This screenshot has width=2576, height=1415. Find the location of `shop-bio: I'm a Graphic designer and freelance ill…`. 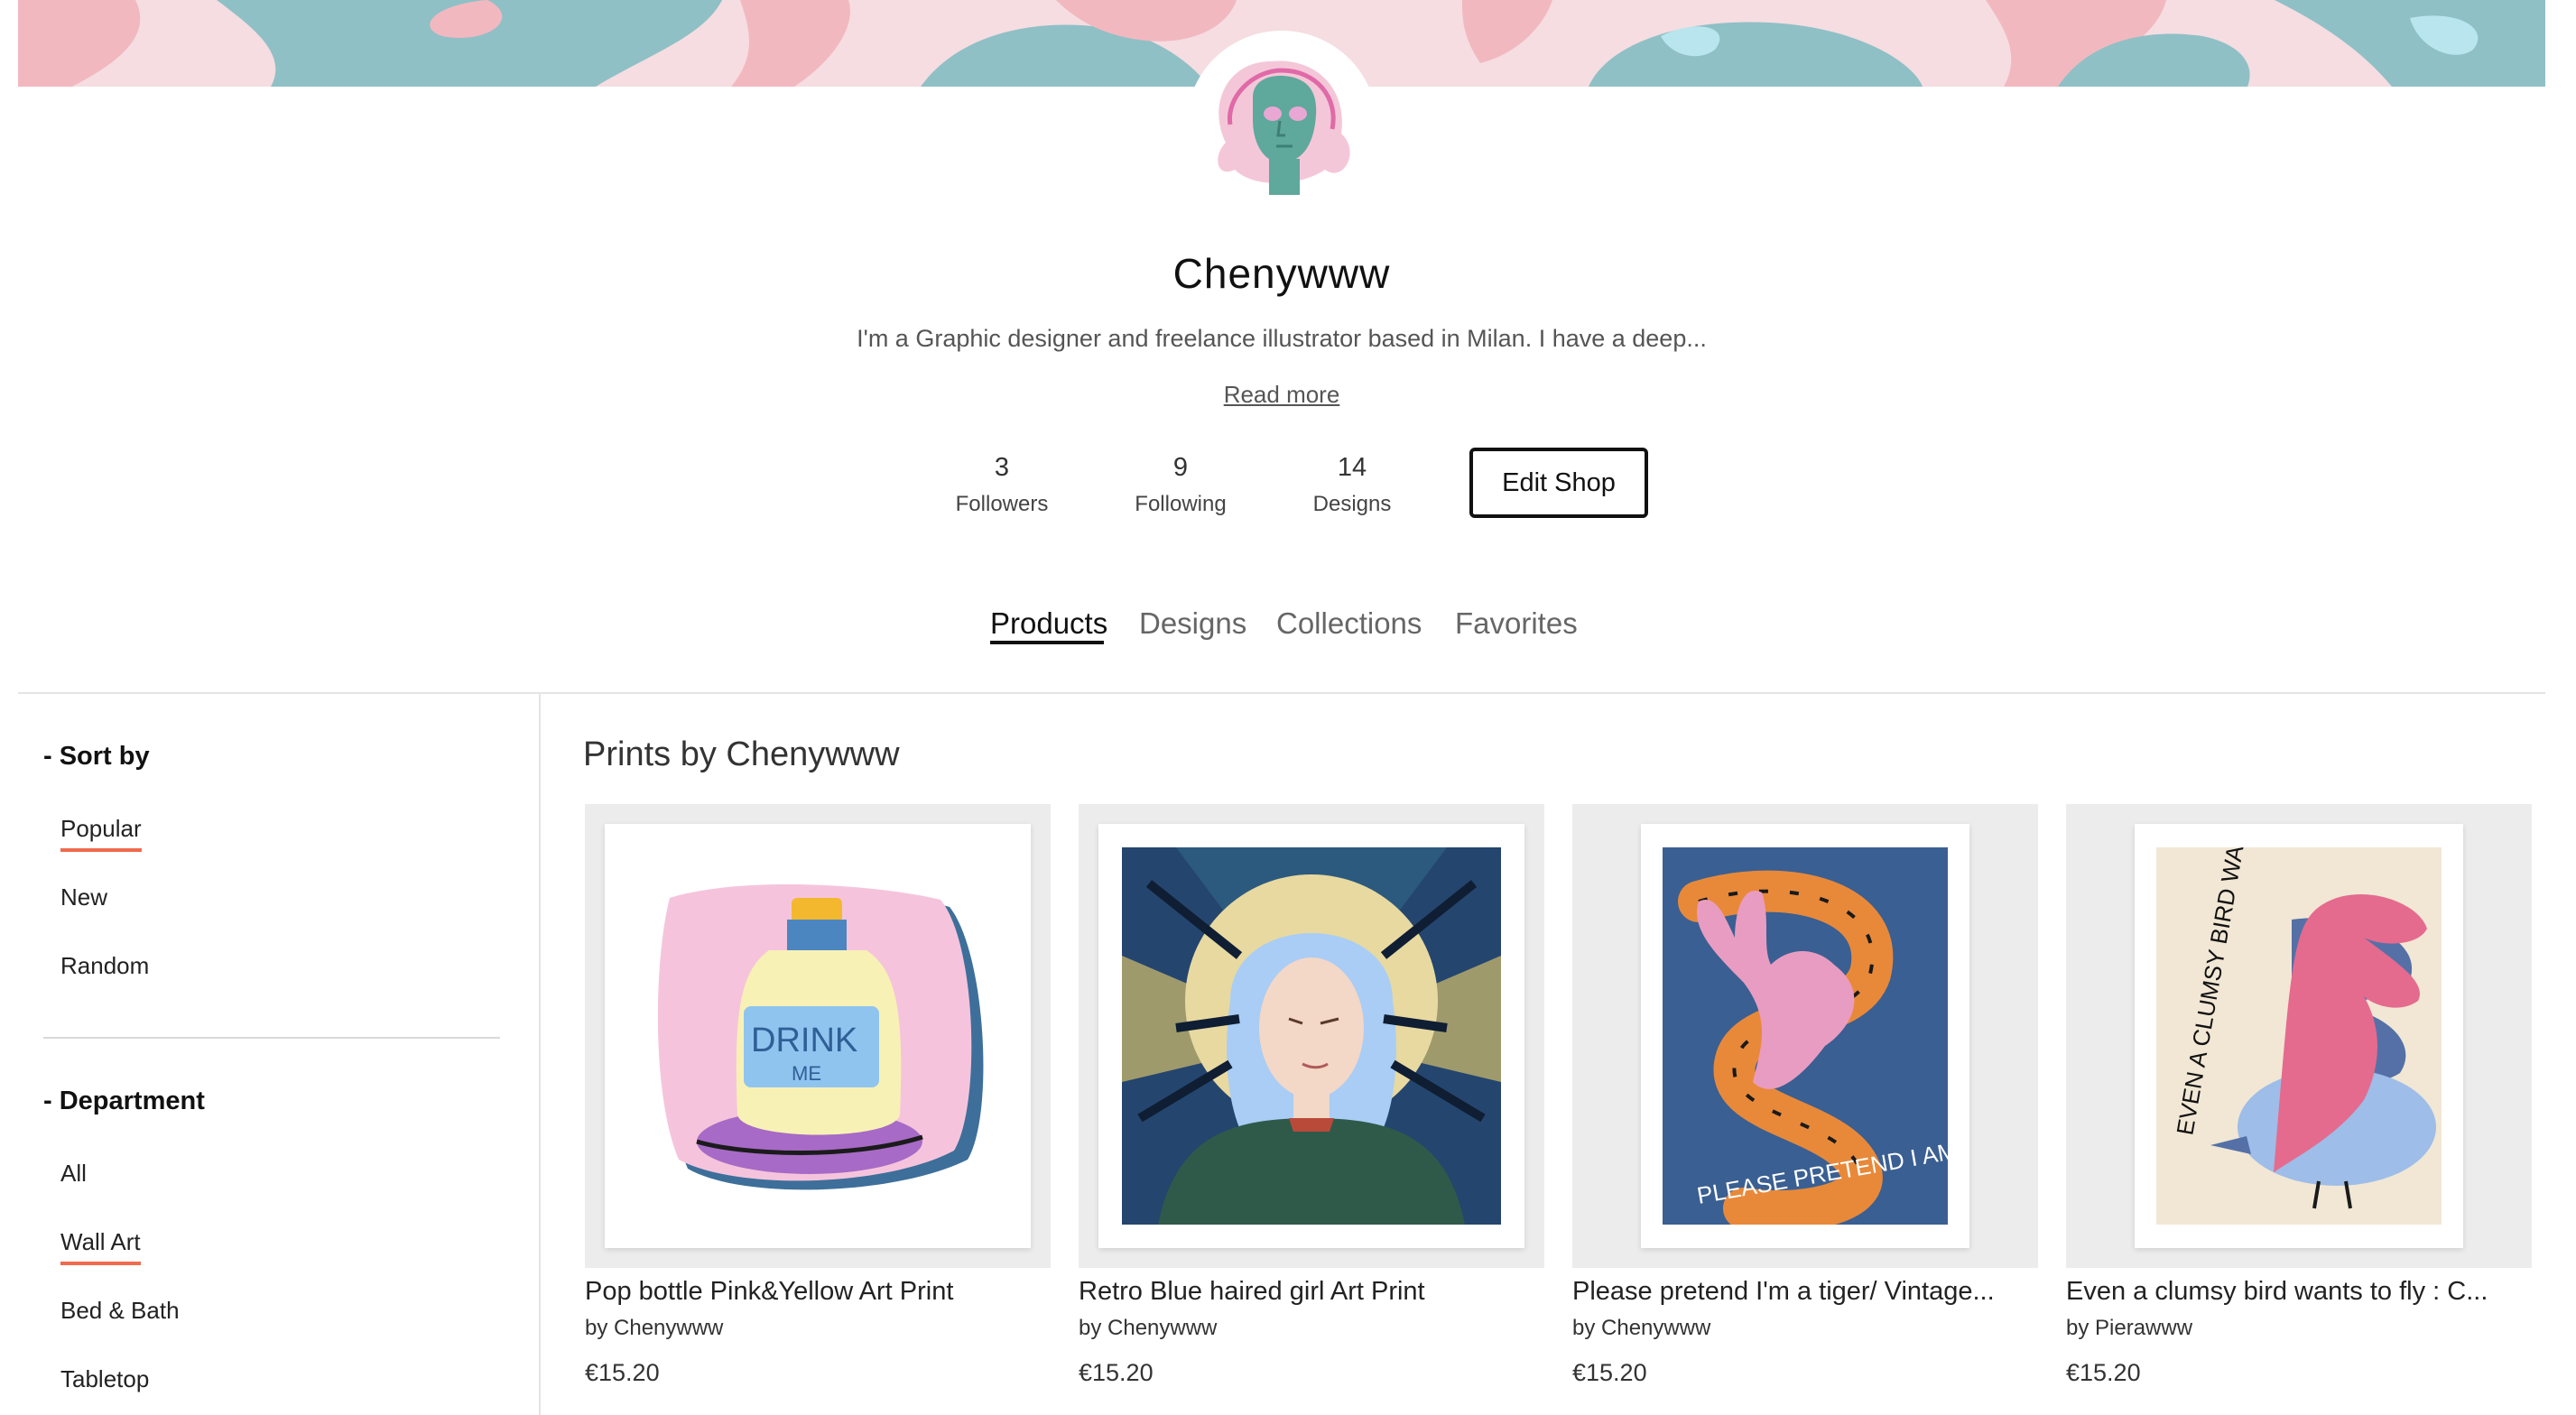

shop-bio: I'm a Graphic designer and freelance ill… is located at coordinates (1282, 338).